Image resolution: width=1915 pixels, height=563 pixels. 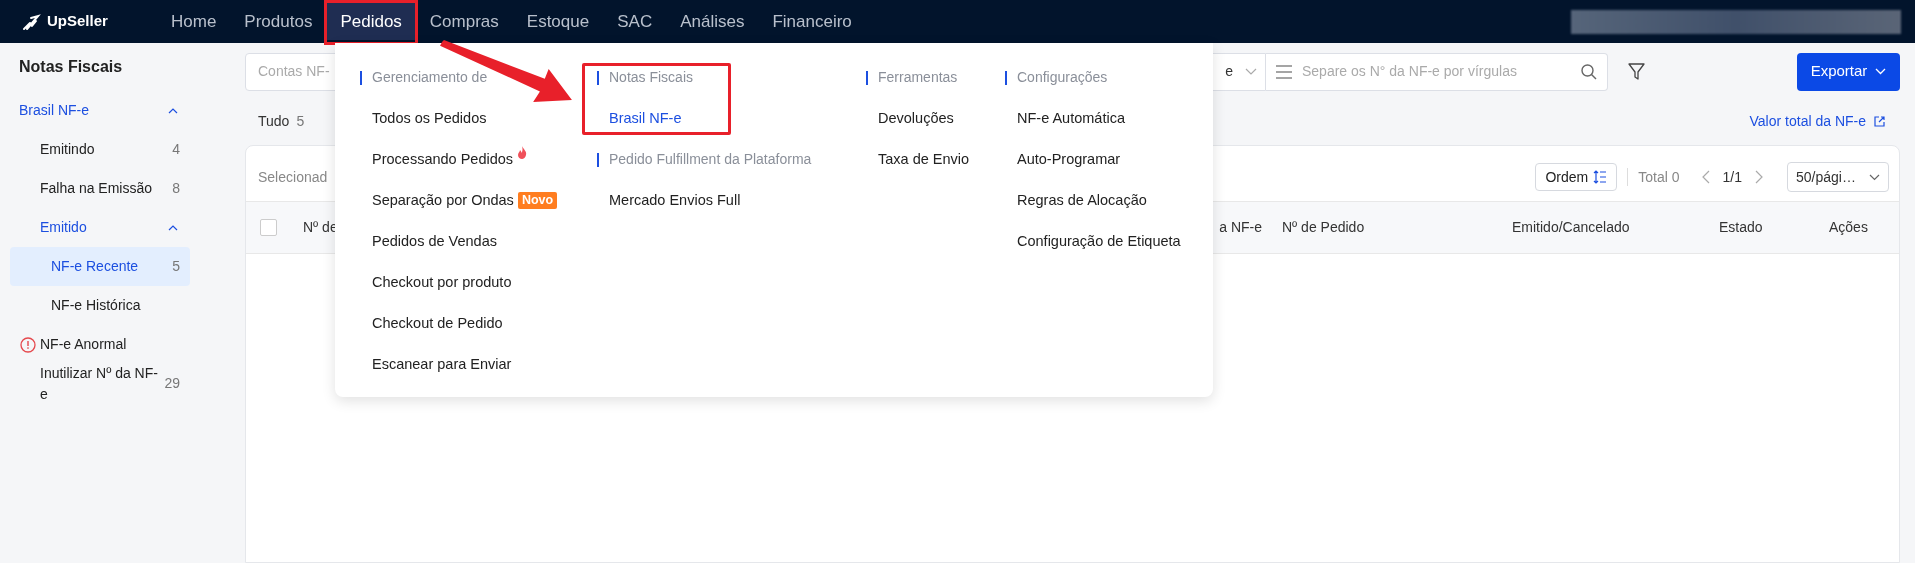 I want to click on item-count: 8, so click(x=176, y=188).